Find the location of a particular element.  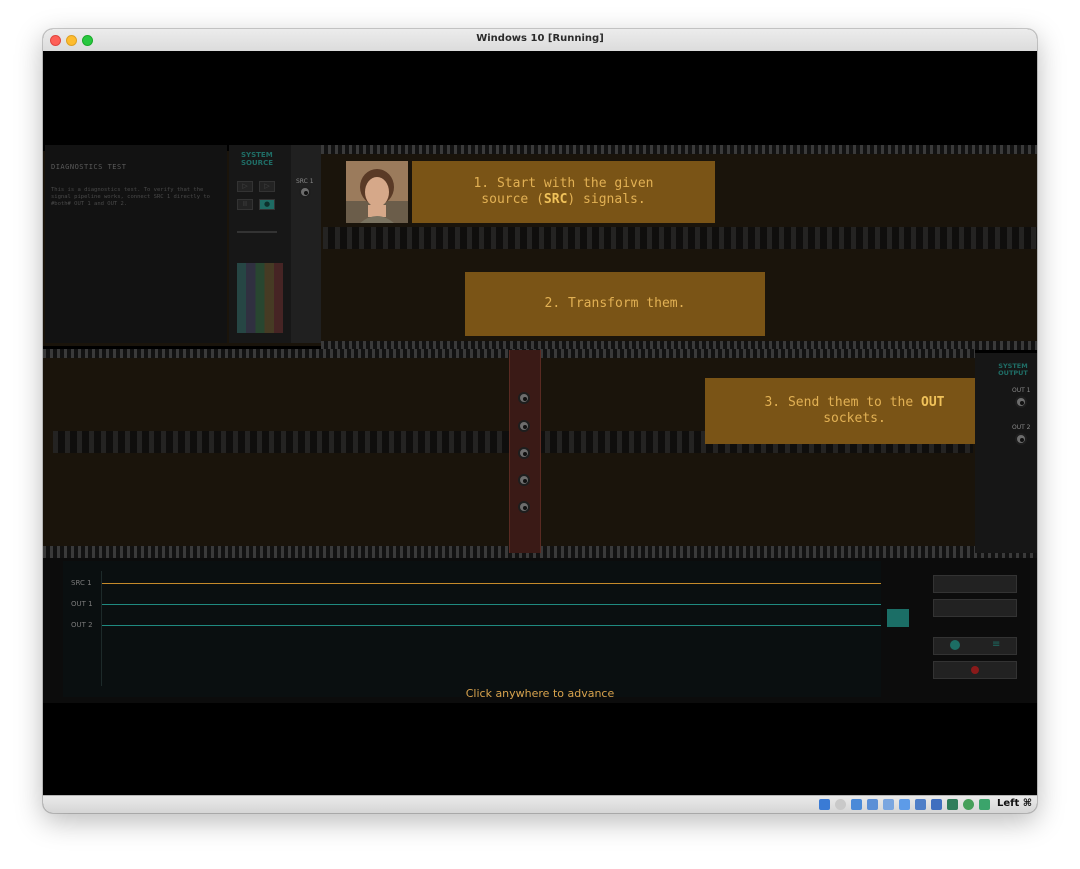

out2-socket is located at coordinates (1021, 439).